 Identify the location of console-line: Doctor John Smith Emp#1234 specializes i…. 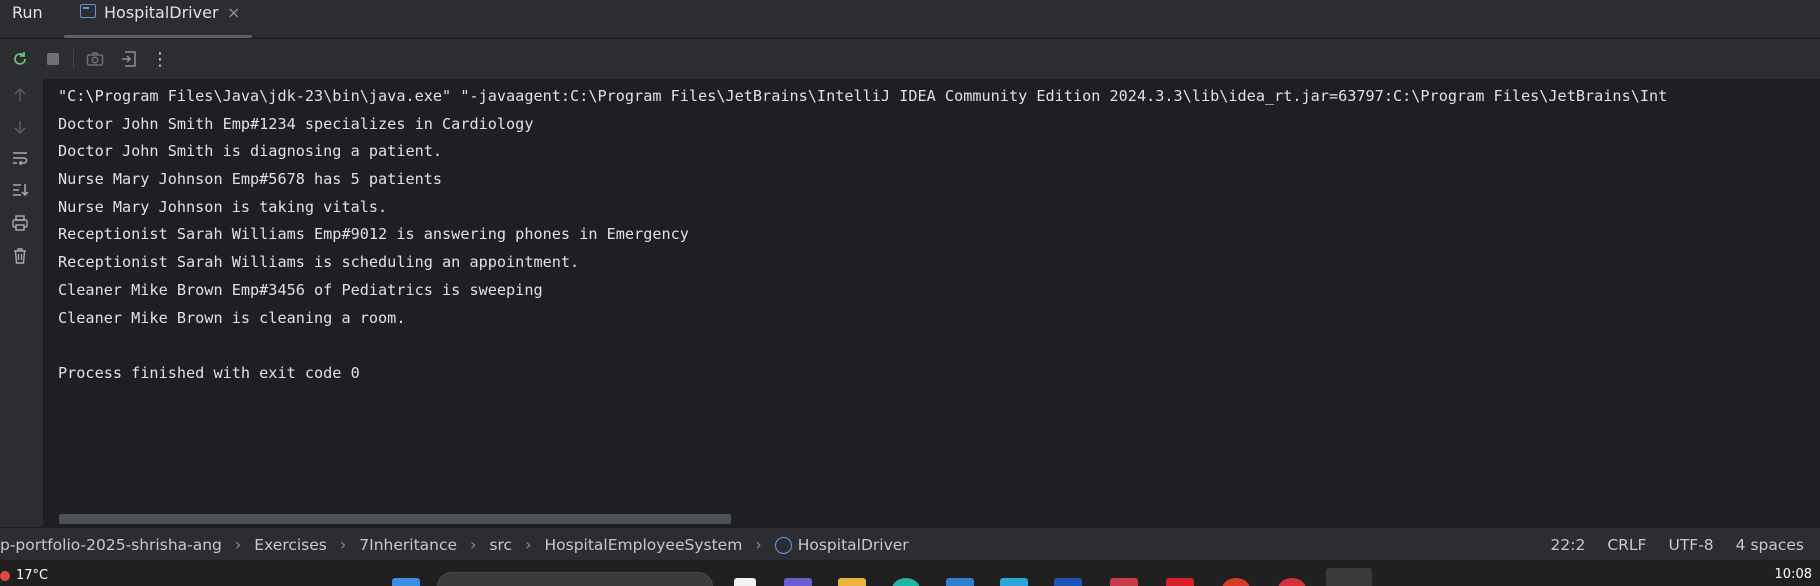
(296, 123).